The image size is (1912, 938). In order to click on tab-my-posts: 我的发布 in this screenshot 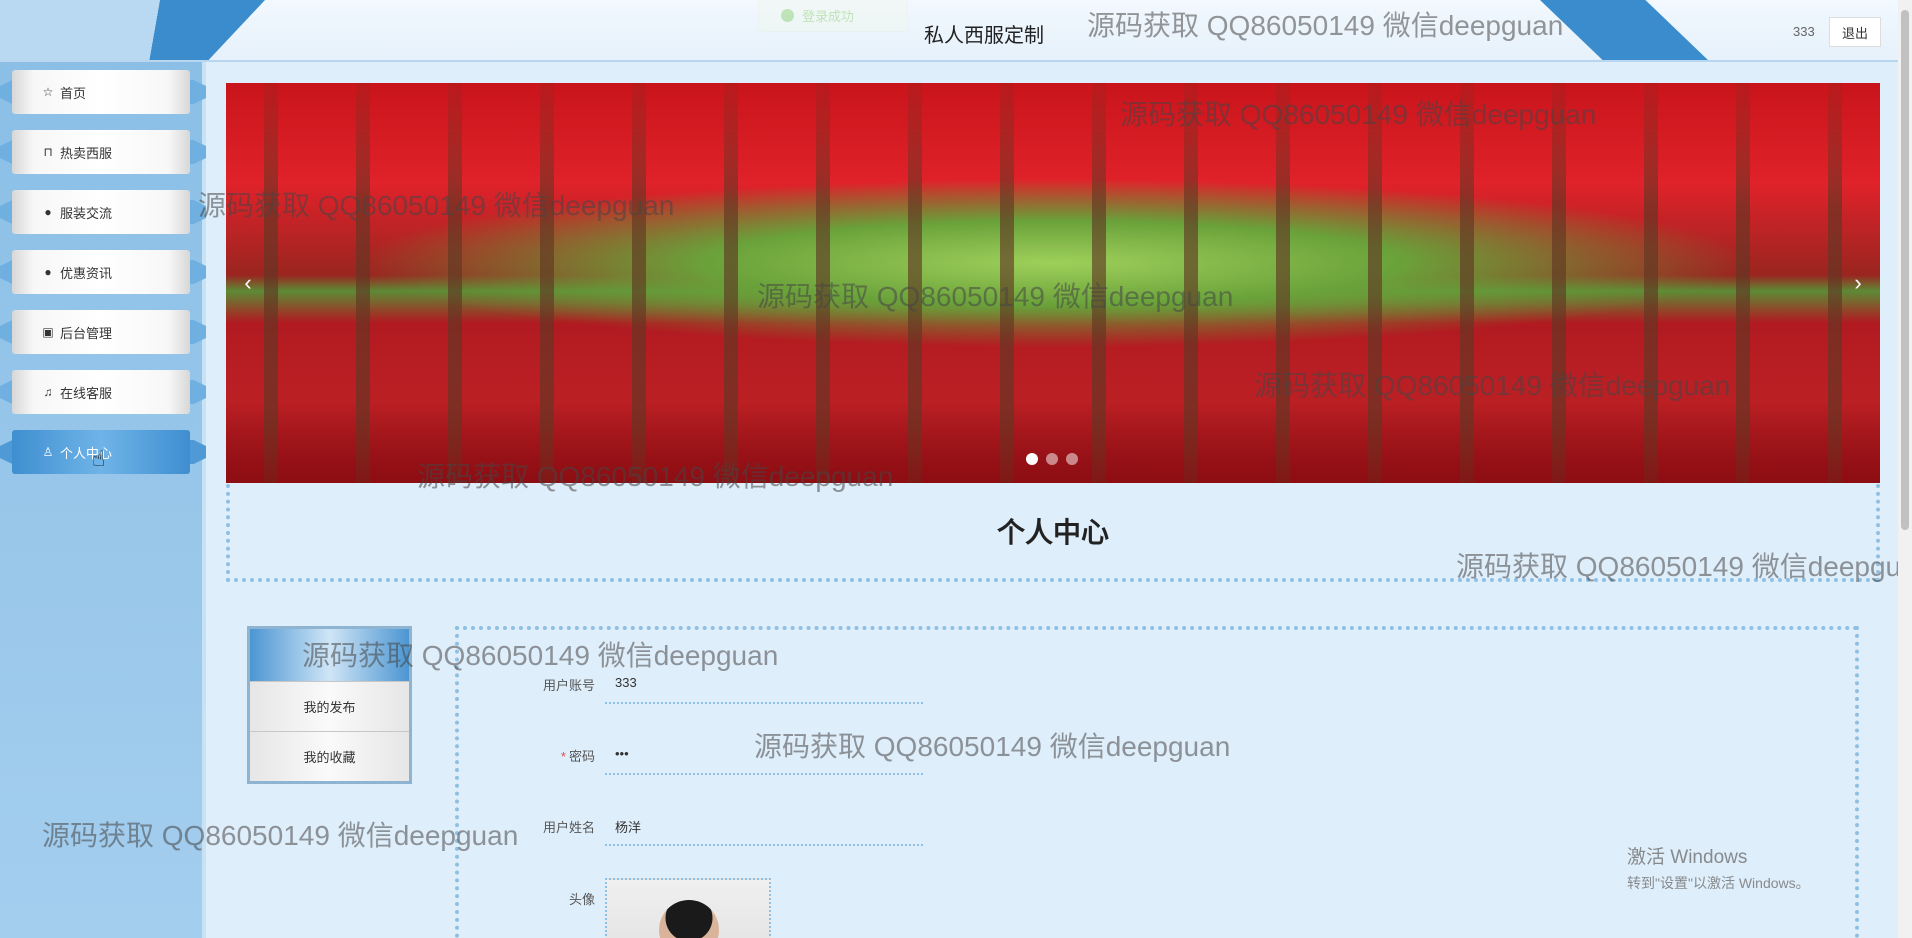, I will do `click(329, 706)`.